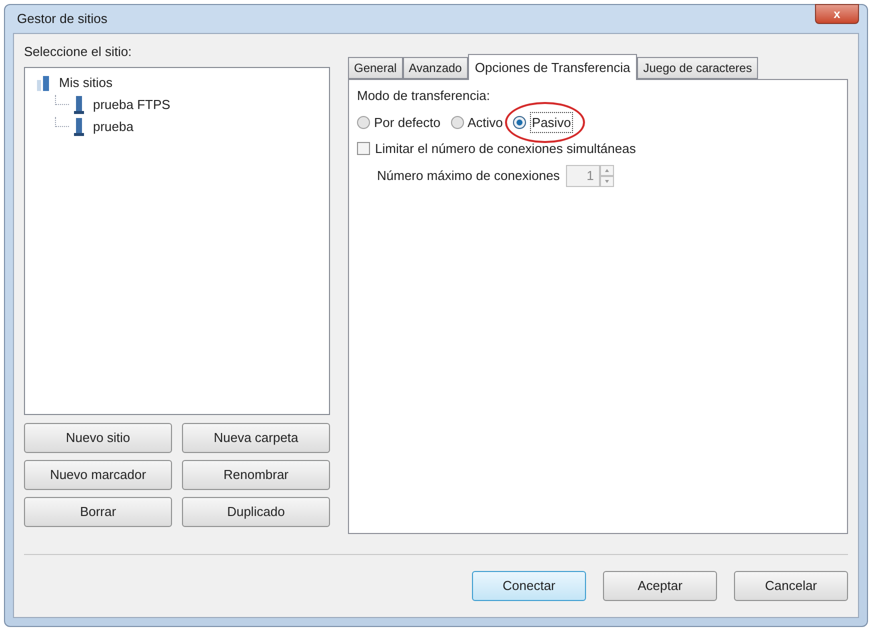 The height and width of the screenshot is (631, 872). I want to click on checkbox-label: Limitar el número de conexiones simultáneas, so click(505, 149).